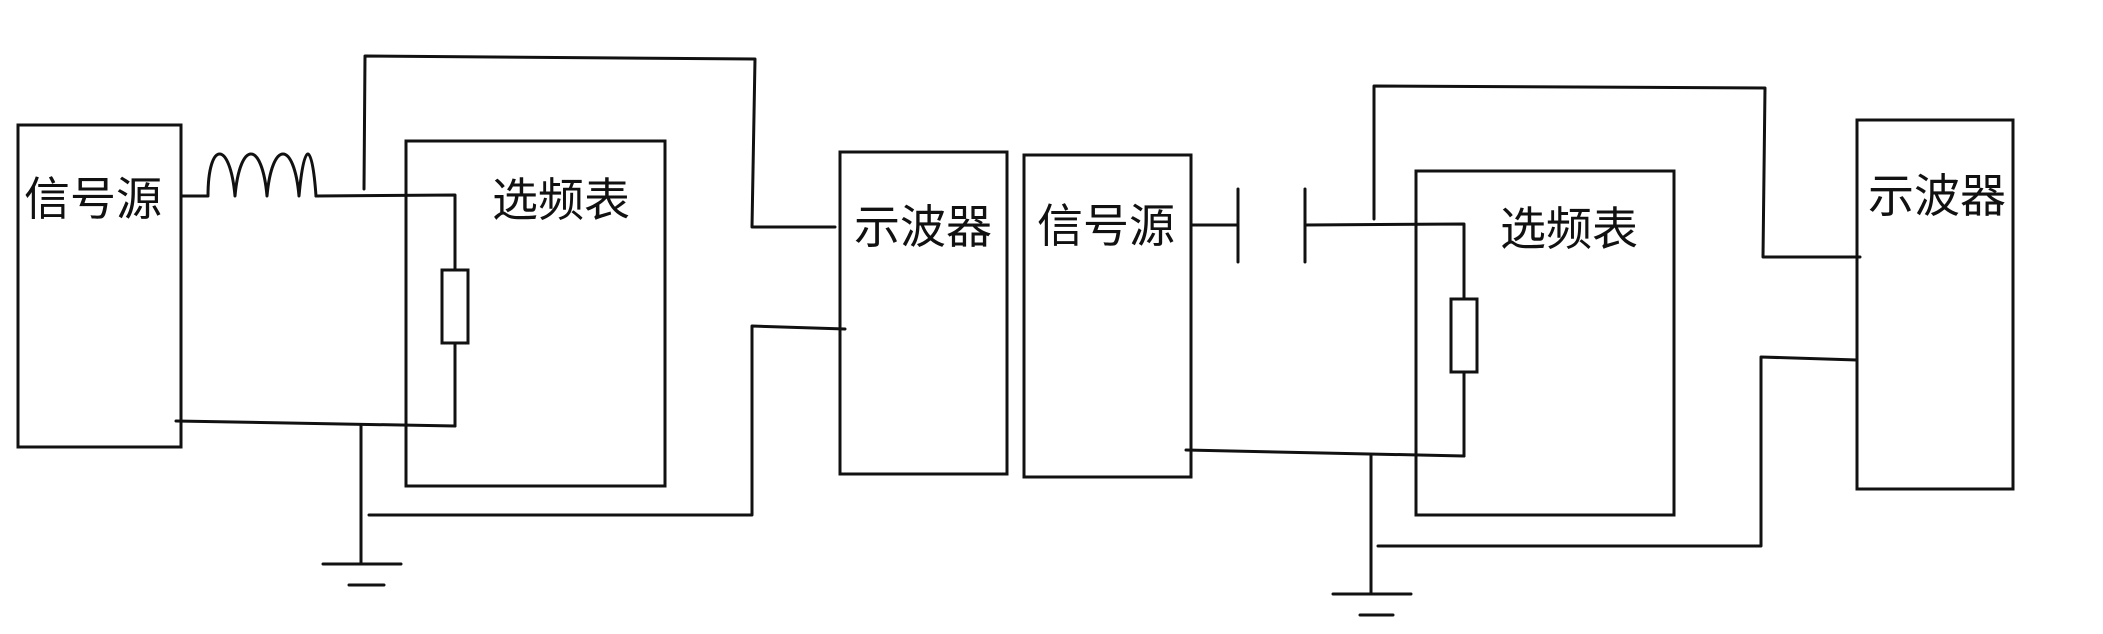 This screenshot has width=2103, height=634. What do you see at coordinates (1384, 261) in the screenshot?
I see `wire-top-right` at bounding box center [1384, 261].